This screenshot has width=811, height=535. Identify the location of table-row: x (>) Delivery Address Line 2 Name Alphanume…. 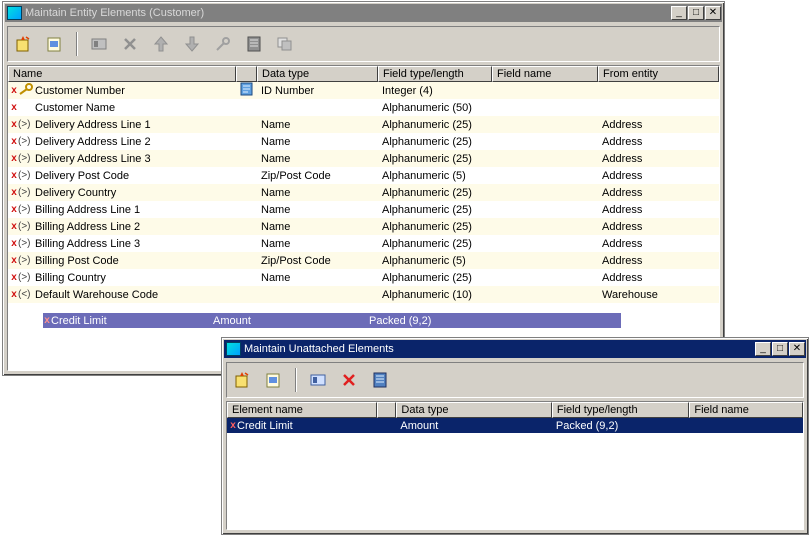
(363, 141).